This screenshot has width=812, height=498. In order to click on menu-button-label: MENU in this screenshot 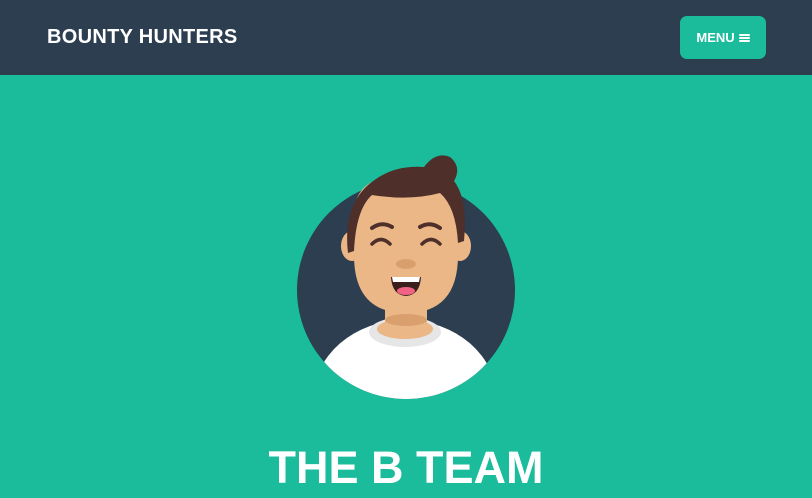, I will do `click(715, 37)`.